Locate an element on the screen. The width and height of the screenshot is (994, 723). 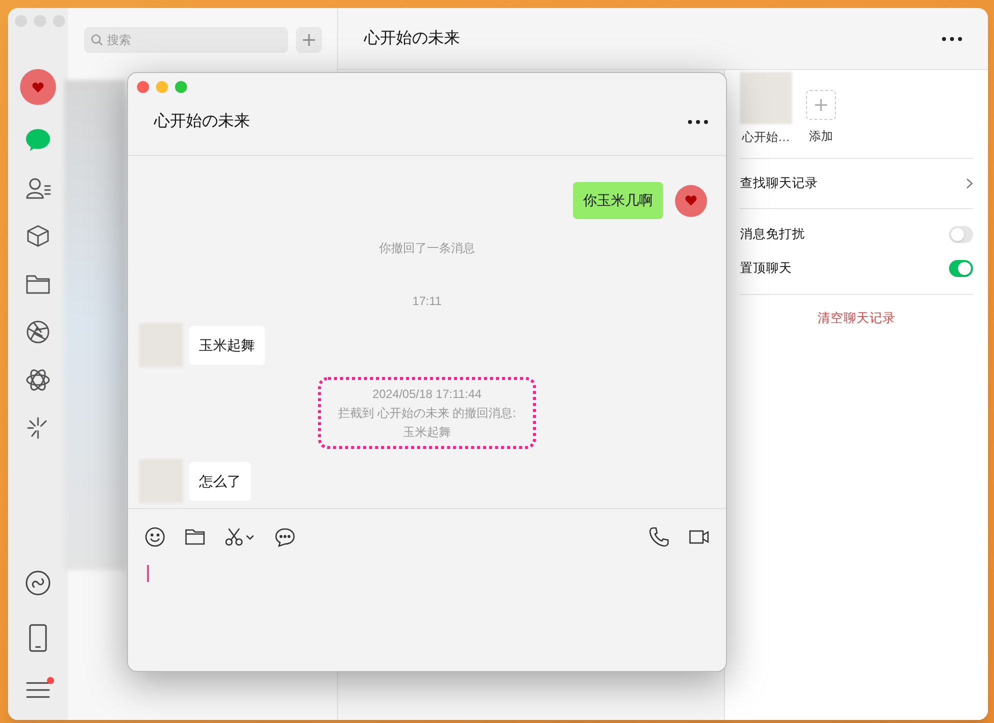
member-name: 添加 is located at coordinates (821, 136).